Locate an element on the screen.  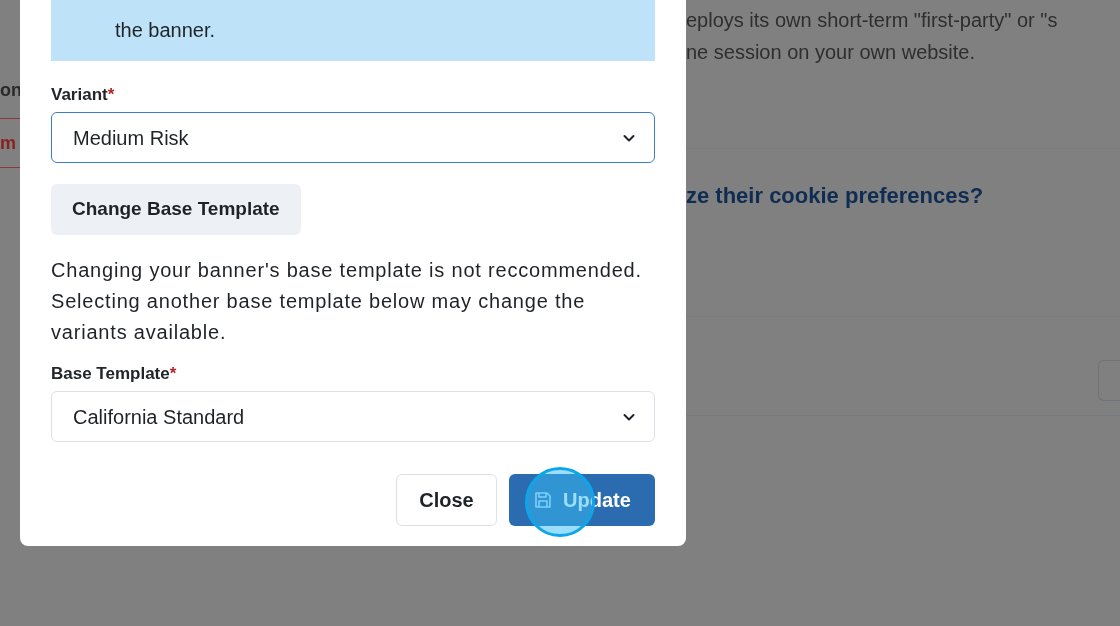
field-label: Base Template is located at coordinates (110, 374).